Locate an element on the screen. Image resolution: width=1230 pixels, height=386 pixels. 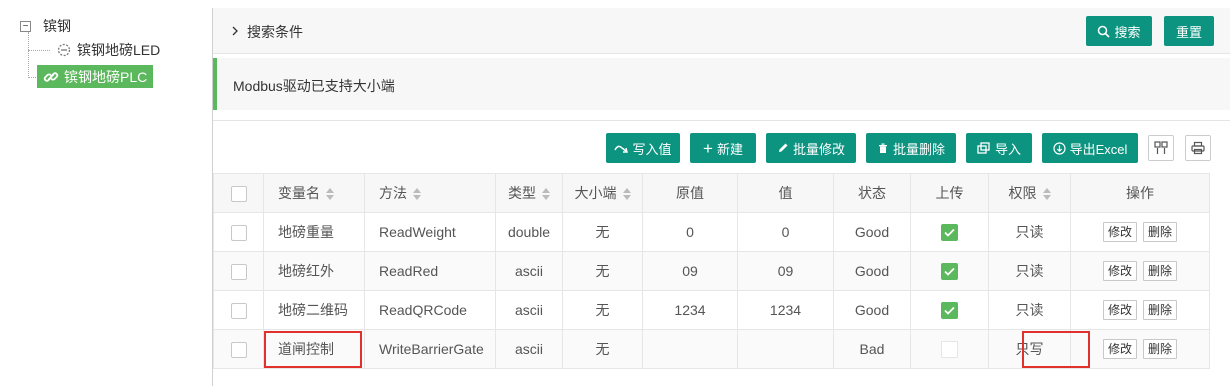
reset-button: 重置 is located at coordinates (1189, 31).